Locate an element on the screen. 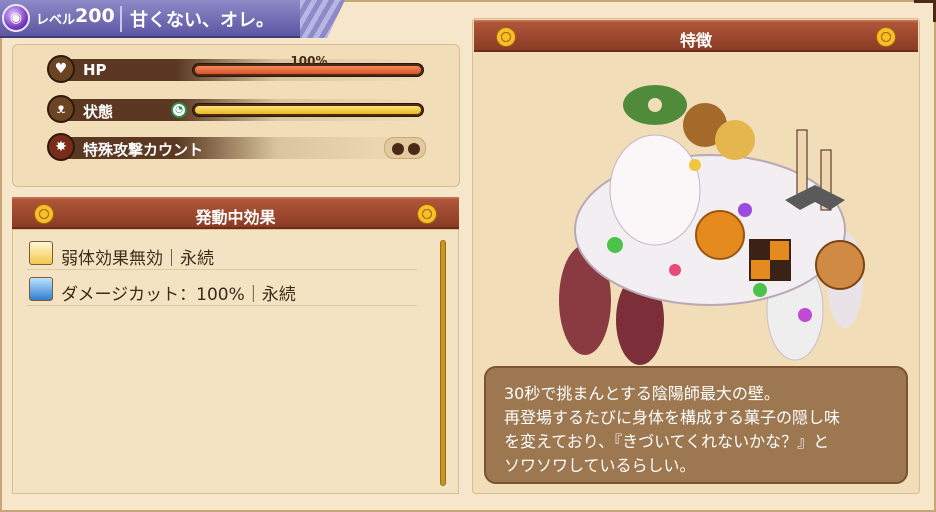  effect-text: ダメージカット：100%｜永続 is located at coordinates (178, 295).